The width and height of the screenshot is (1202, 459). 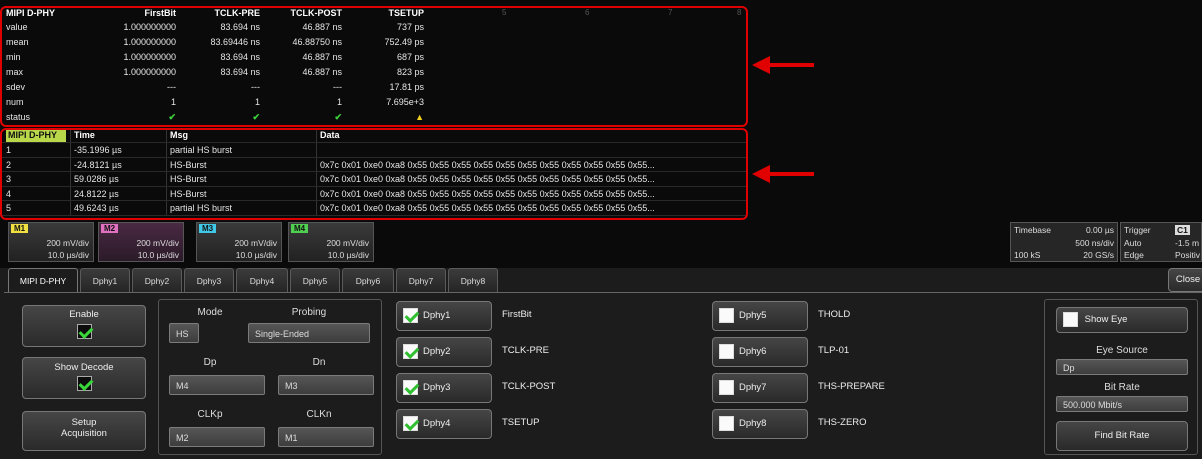 What do you see at coordinates (300, 228) in the screenshot?
I see `channel-tag: M4` at bounding box center [300, 228].